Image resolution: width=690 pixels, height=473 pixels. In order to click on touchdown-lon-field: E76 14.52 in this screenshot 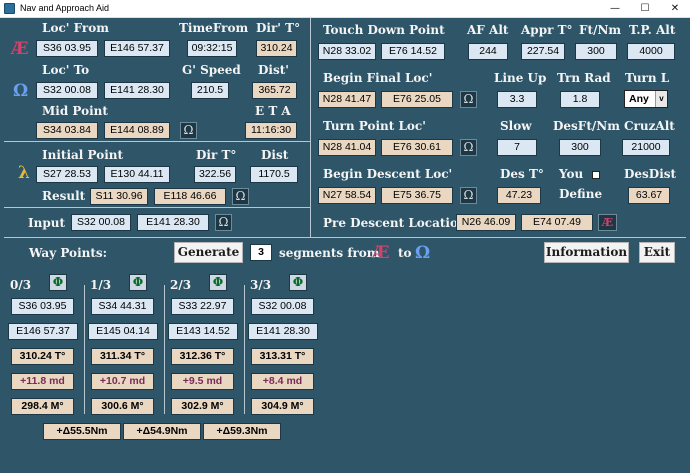, I will do `click(413, 51)`.